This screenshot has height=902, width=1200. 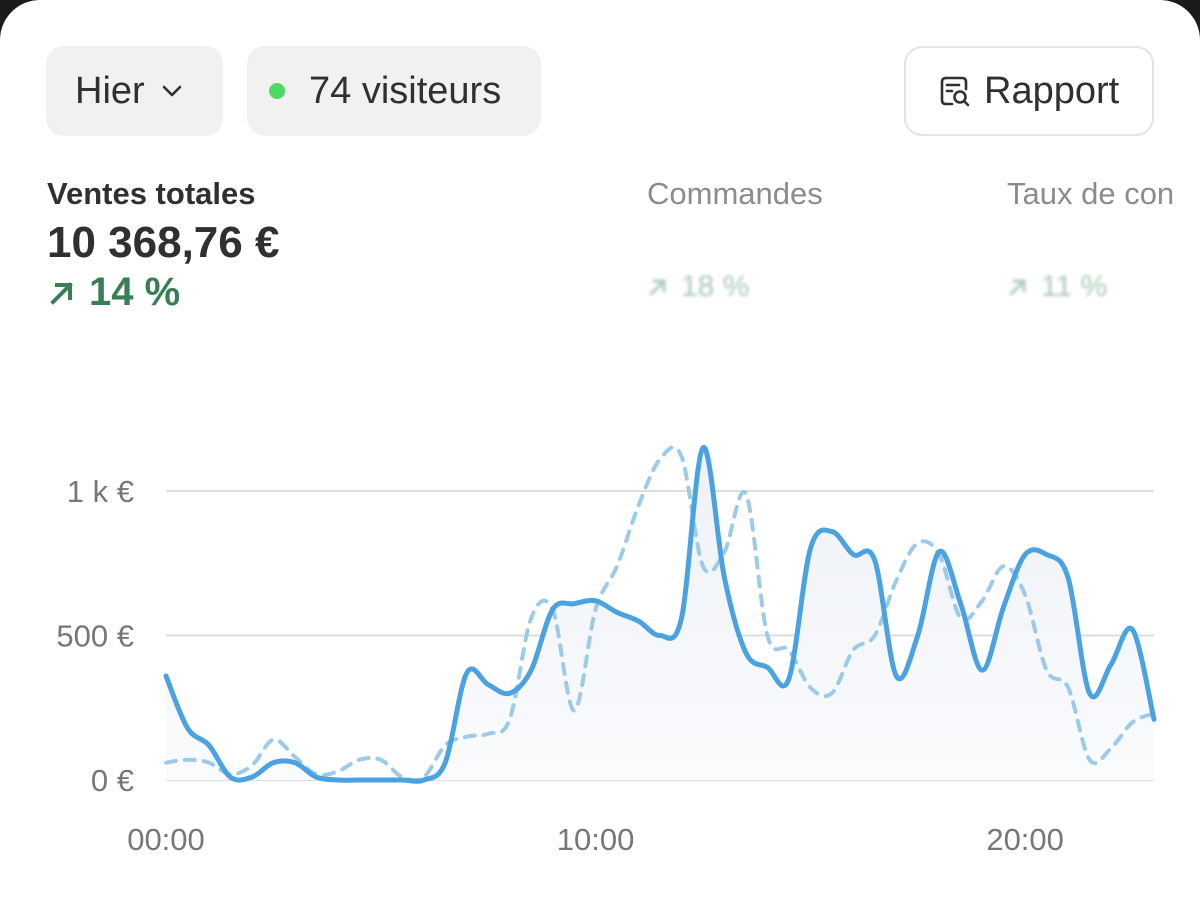 What do you see at coordinates (715, 286) in the screenshot?
I see `metric-delta-value: 18 %` at bounding box center [715, 286].